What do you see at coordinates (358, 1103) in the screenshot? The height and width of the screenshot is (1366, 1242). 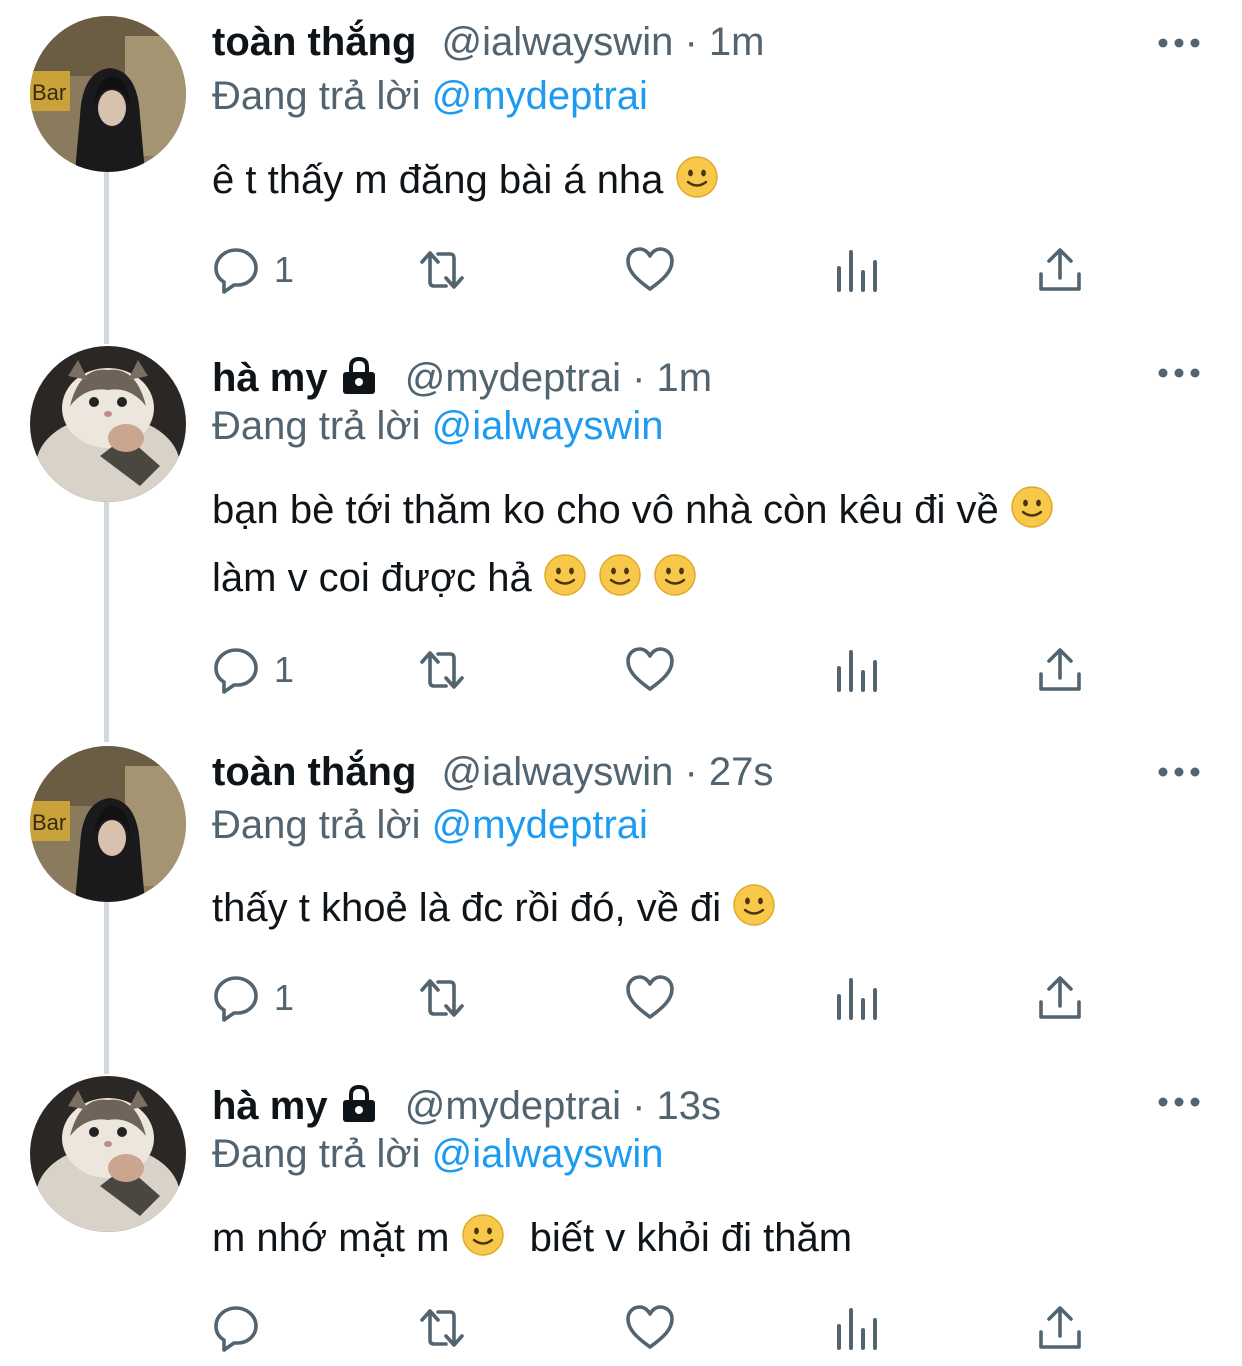 I see `lock-icon` at bounding box center [358, 1103].